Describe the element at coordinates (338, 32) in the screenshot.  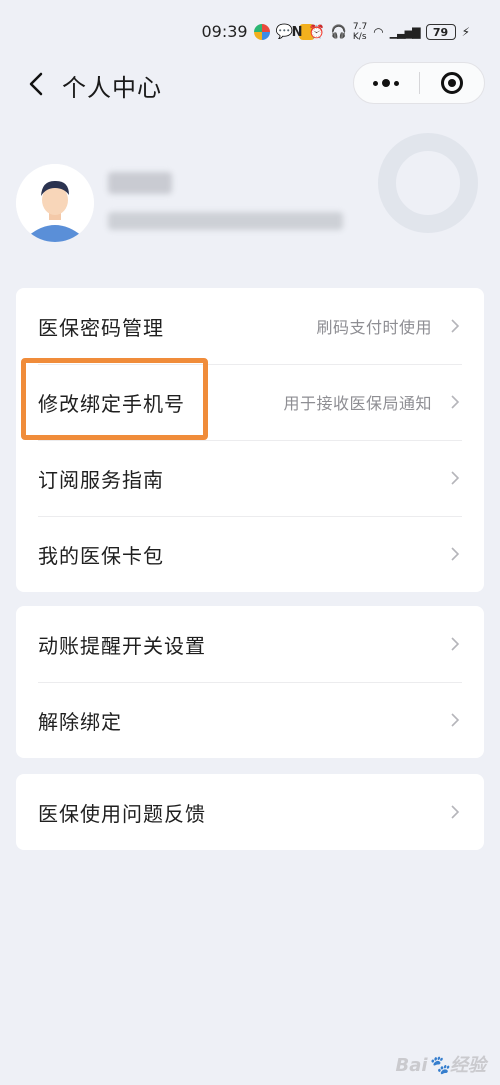
I see `headphone-icon: 🎧` at that location.